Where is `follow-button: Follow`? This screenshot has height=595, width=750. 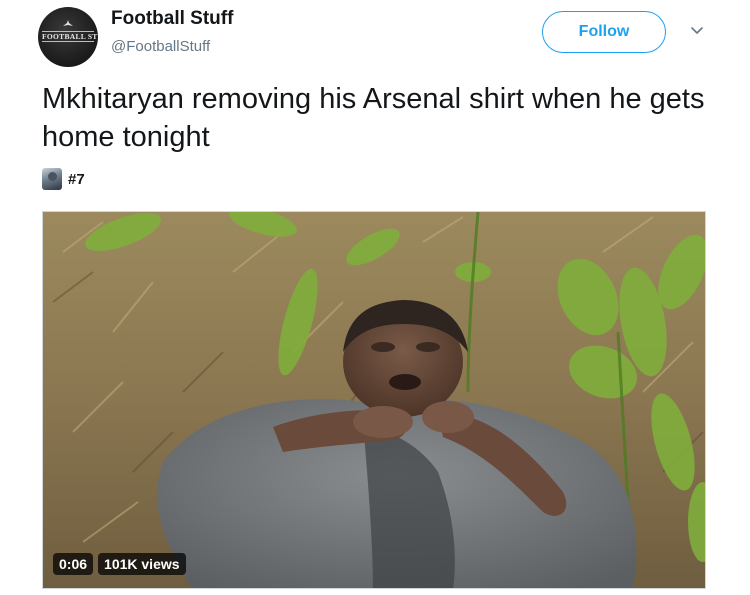 follow-button: Follow is located at coordinates (604, 32).